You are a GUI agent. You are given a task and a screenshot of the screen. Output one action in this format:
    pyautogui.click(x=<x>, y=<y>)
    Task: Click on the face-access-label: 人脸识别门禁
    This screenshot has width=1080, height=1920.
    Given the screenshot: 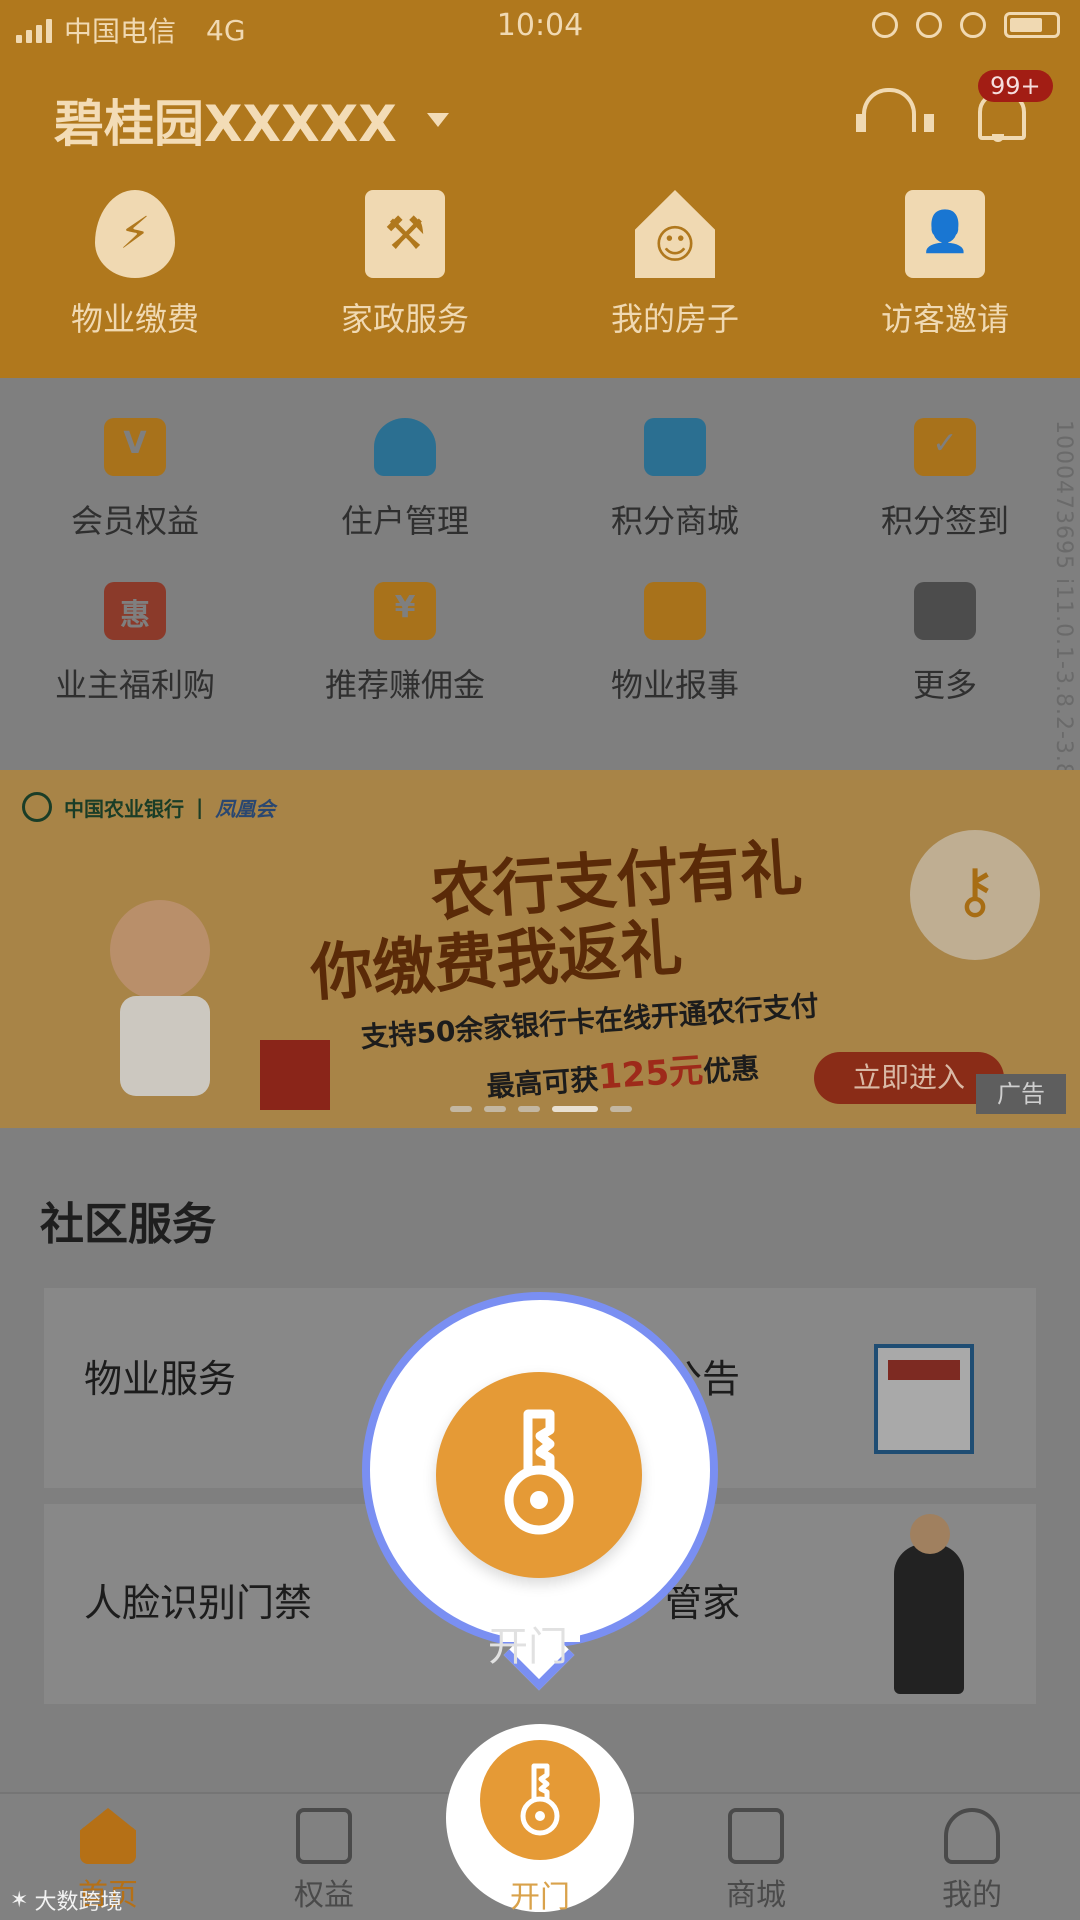 What is the action you would take?
    pyautogui.click(x=198, y=1603)
    